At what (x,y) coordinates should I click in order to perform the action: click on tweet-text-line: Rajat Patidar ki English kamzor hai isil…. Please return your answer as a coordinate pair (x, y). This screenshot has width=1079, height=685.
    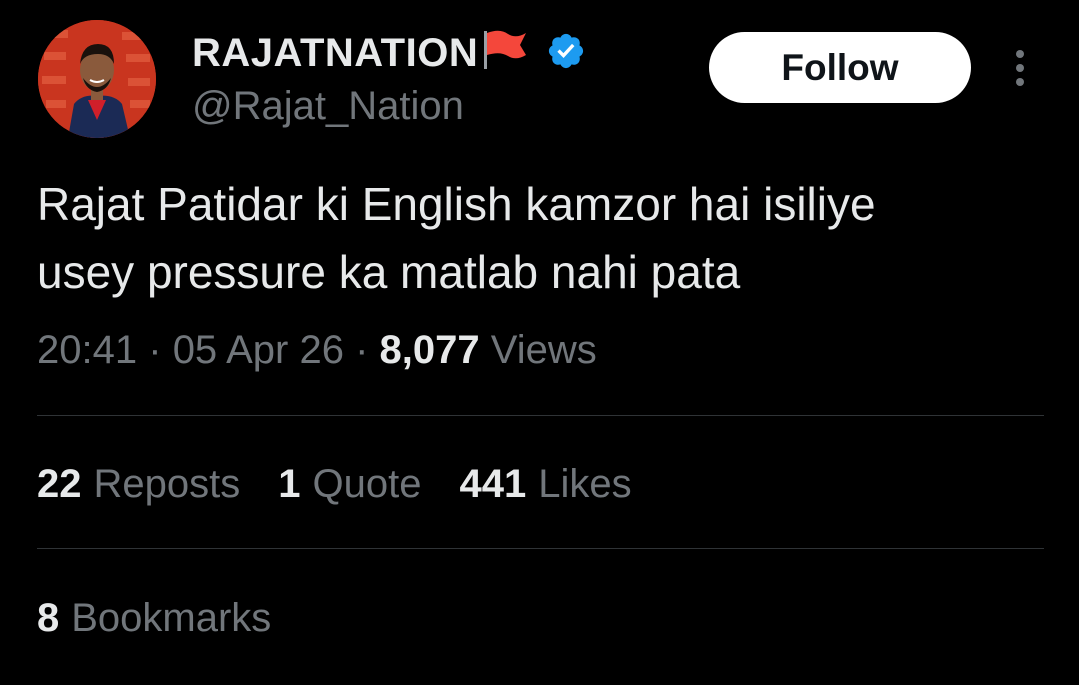
    Looking at the image, I should click on (456, 204).